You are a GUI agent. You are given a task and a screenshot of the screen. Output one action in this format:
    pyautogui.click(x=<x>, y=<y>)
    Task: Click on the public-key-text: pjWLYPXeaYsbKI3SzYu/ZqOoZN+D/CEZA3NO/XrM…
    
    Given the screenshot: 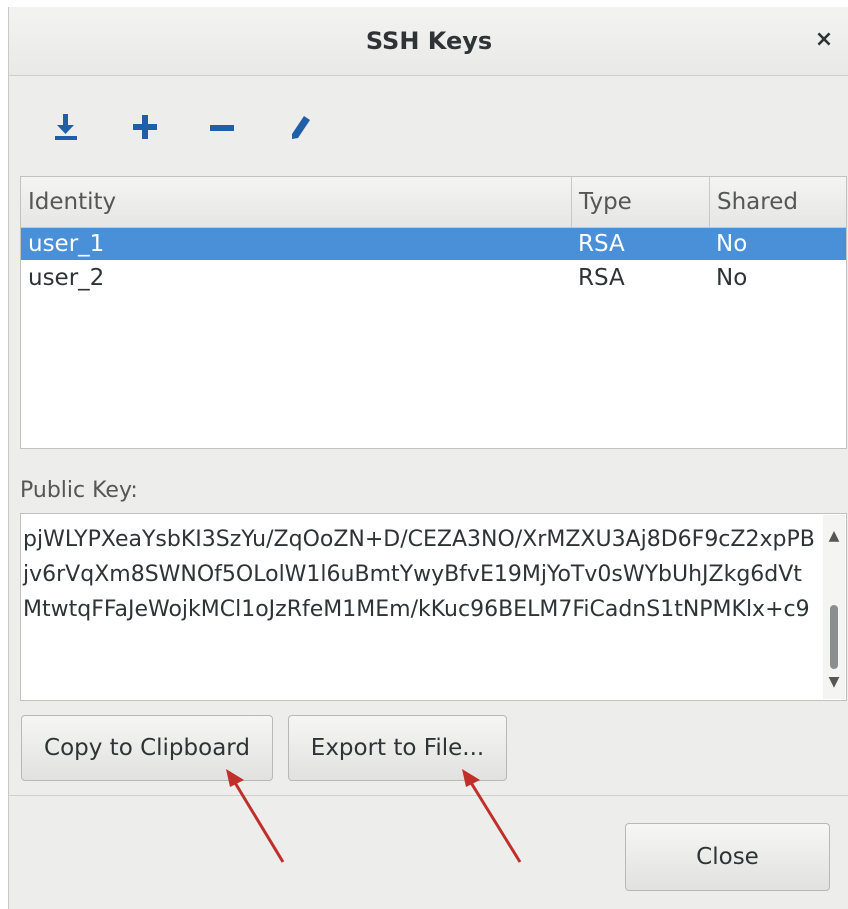 What is the action you would take?
    pyautogui.click(x=420, y=574)
    